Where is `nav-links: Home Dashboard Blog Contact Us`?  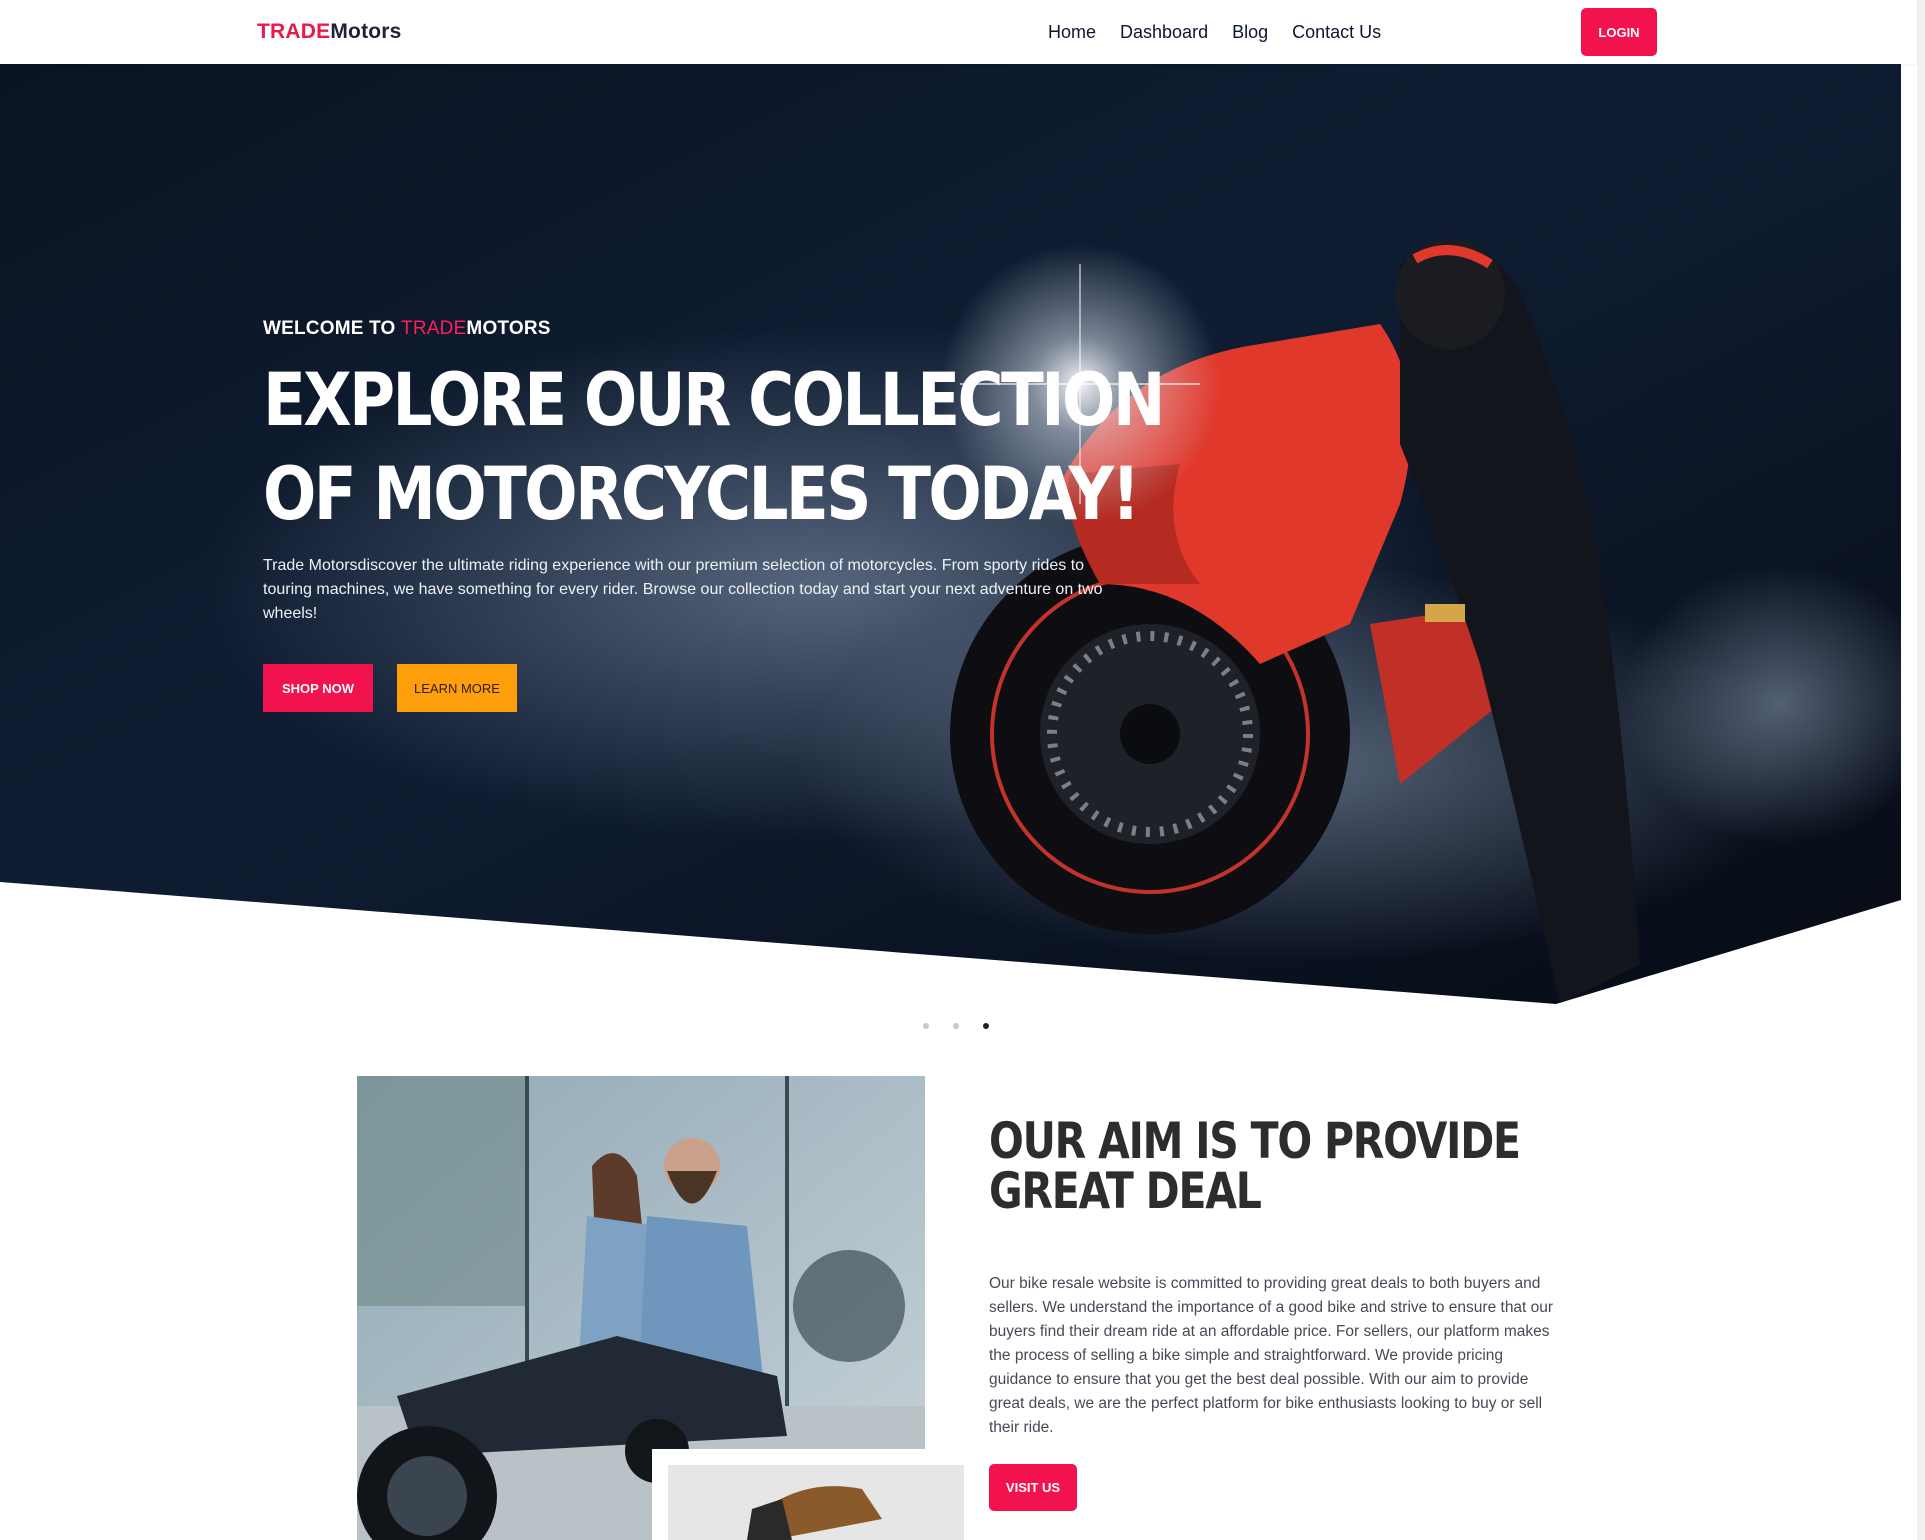 nav-links: Home Dashboard Blog Contact Us is located at coordinates (1226, 32).